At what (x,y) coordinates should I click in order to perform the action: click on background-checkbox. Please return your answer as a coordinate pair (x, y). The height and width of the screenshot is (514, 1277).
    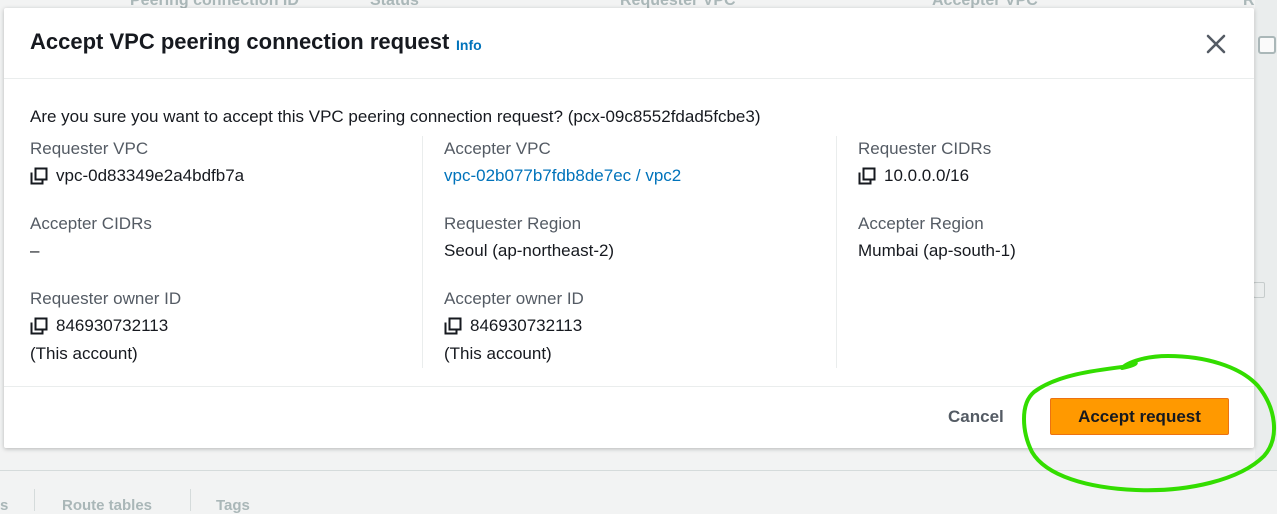
    Looking at the image, I should click on (1267, 45).